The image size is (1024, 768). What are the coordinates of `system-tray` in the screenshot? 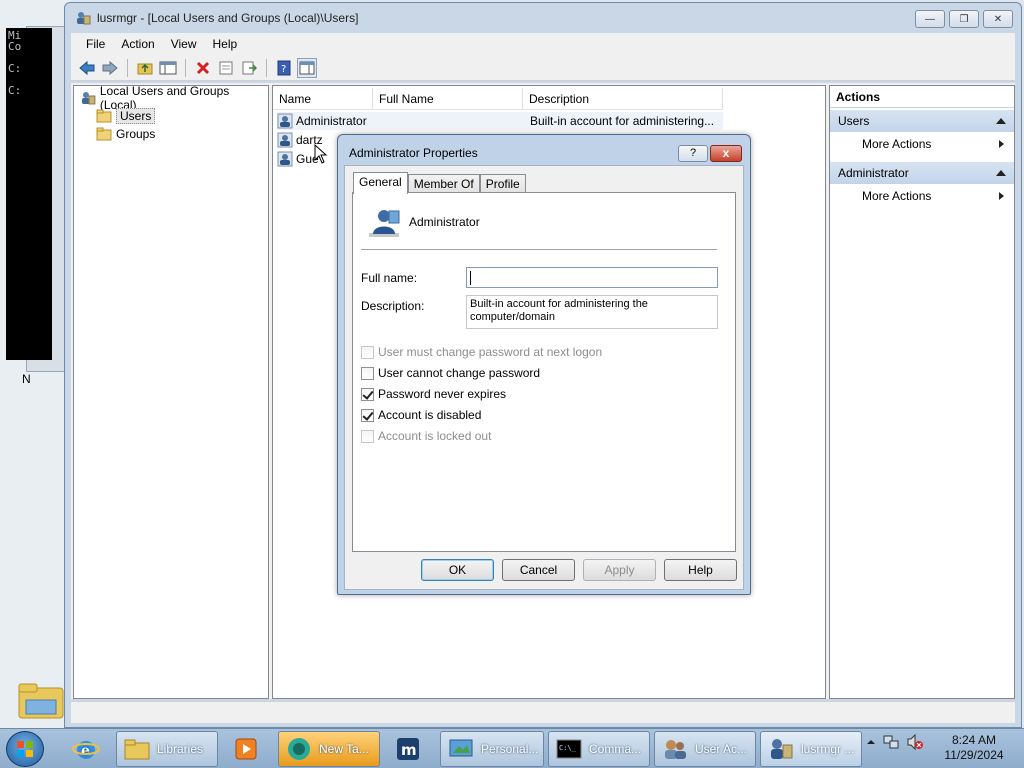 It's located at (895, 742).